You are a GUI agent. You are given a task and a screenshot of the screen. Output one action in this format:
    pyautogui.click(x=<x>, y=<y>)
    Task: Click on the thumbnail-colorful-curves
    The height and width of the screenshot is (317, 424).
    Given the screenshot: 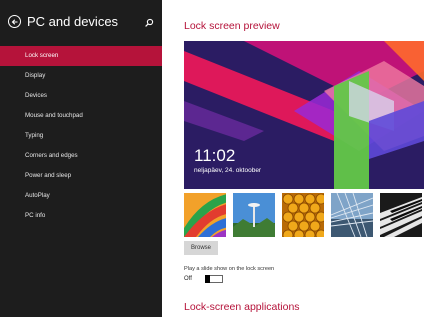 What is the action you would take?
    pyautogui.click(x=205, y=215)
    